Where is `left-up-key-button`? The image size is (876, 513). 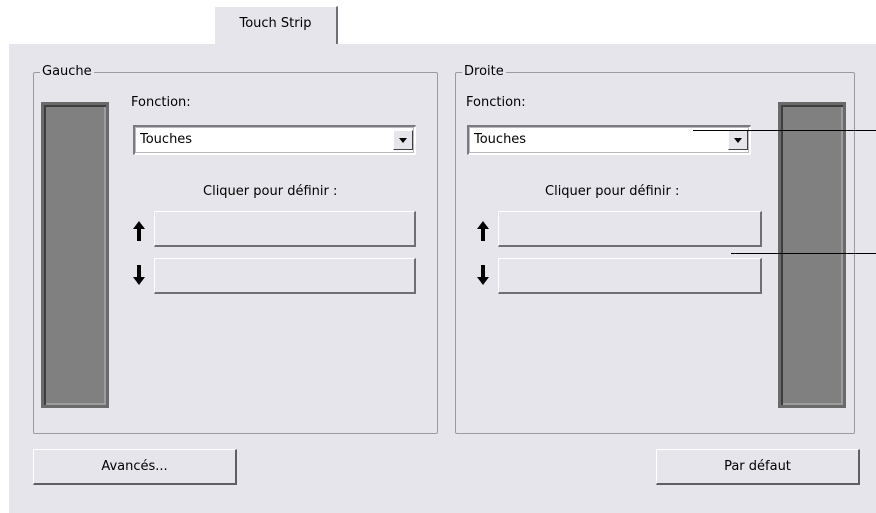
left-up-key-button is located at coordinates (285, 229).